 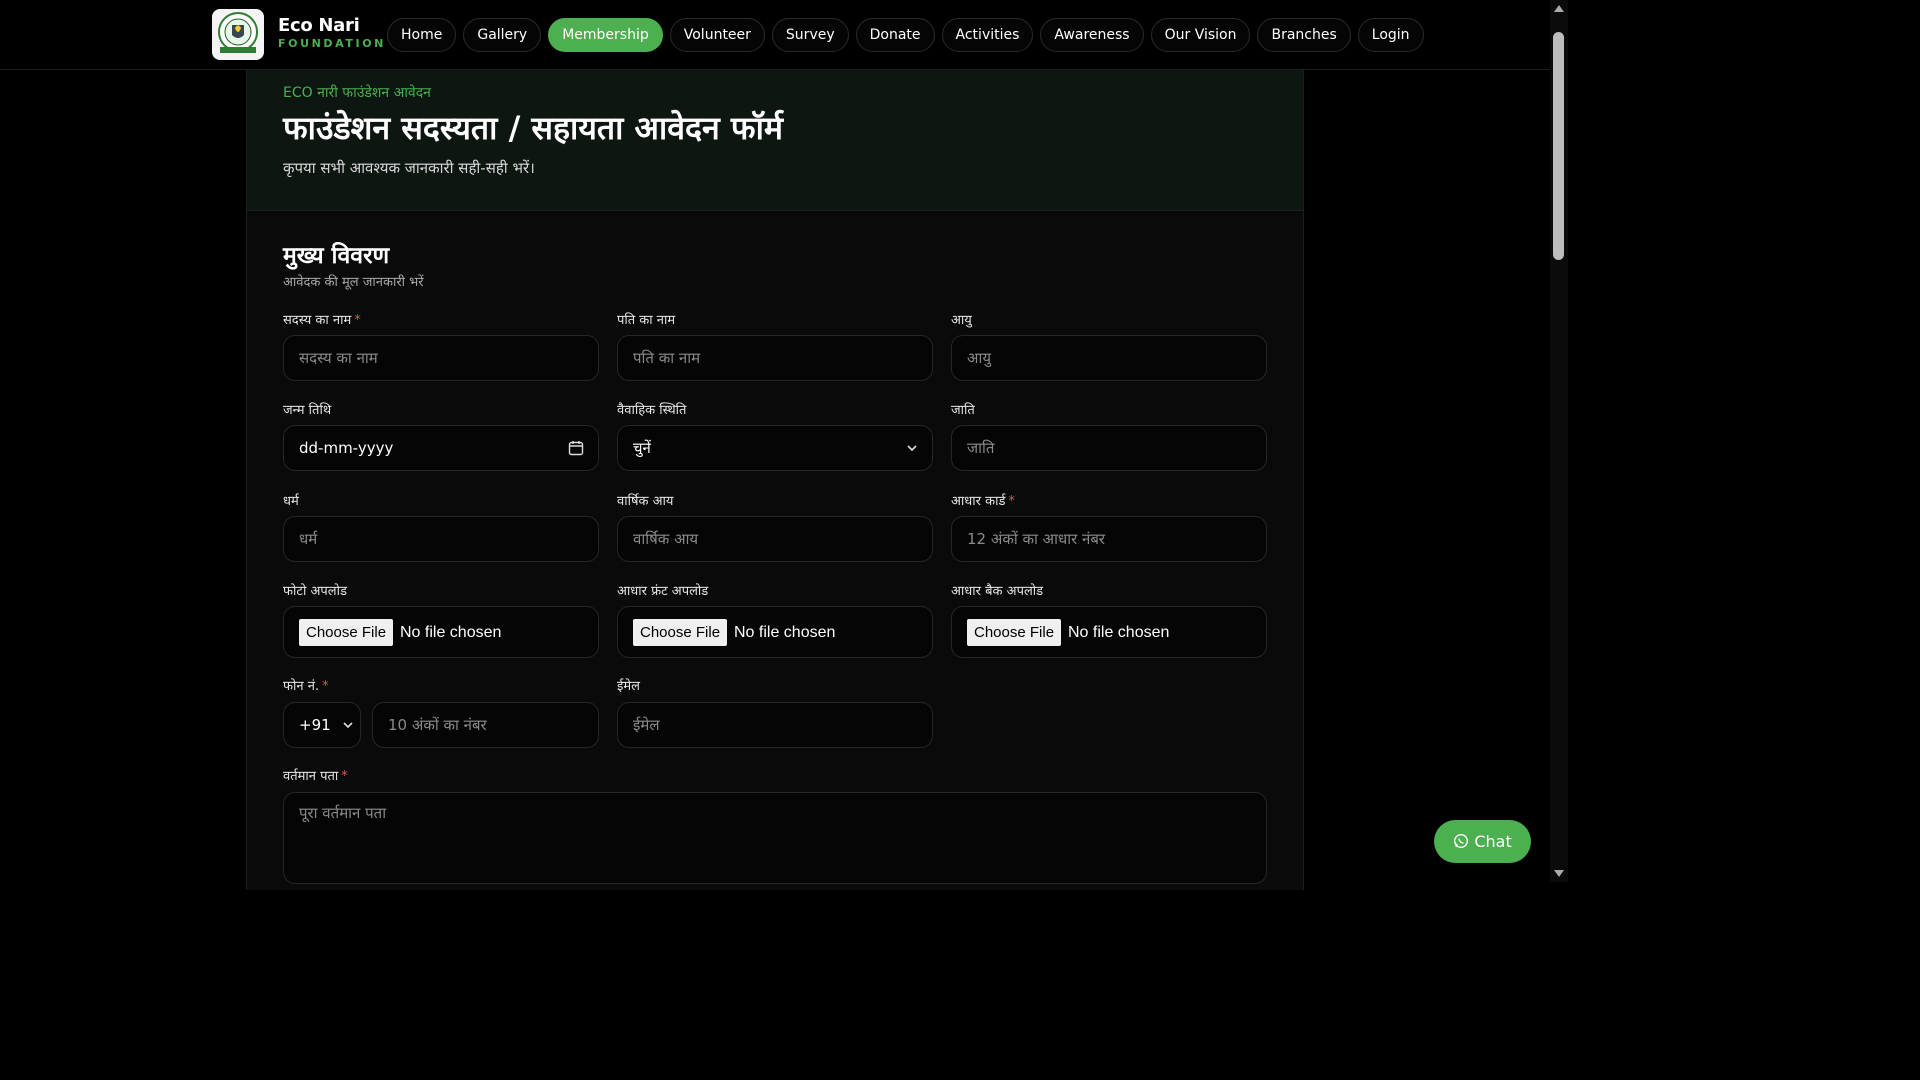 What do you see at coordinates (605, 35) in the screenshot?
I see `nav-membership: Membership` at bounding box center [605, 35].